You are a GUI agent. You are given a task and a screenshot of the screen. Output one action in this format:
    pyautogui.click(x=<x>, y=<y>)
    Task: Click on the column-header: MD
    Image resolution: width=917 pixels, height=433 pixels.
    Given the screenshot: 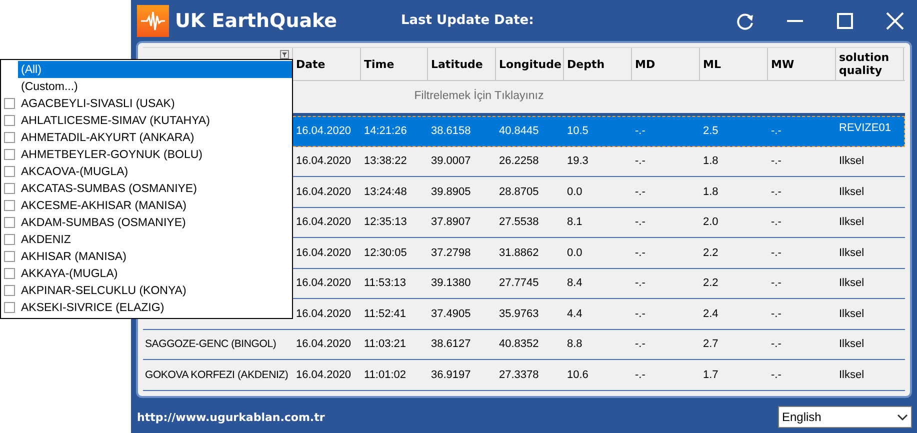 What is the action you would take?
    pyautogui.click(x=666, y=64)
    